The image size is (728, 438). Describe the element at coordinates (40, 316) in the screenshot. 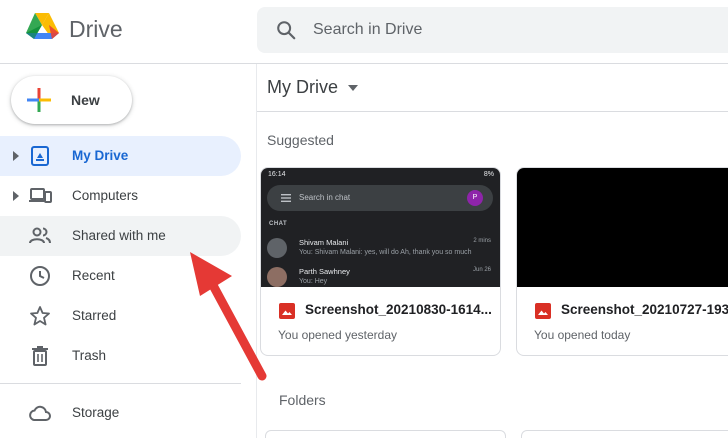

I see `star-icon` at that location.